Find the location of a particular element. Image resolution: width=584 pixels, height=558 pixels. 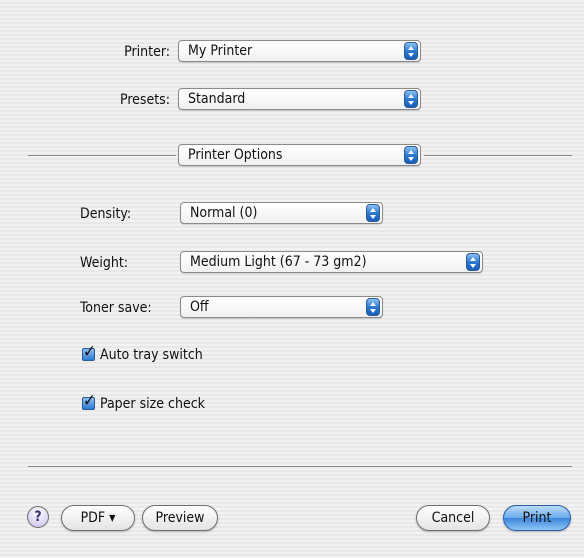

auto-tray-switch-checkbox: ✓ is located at coordinates (89, 352).